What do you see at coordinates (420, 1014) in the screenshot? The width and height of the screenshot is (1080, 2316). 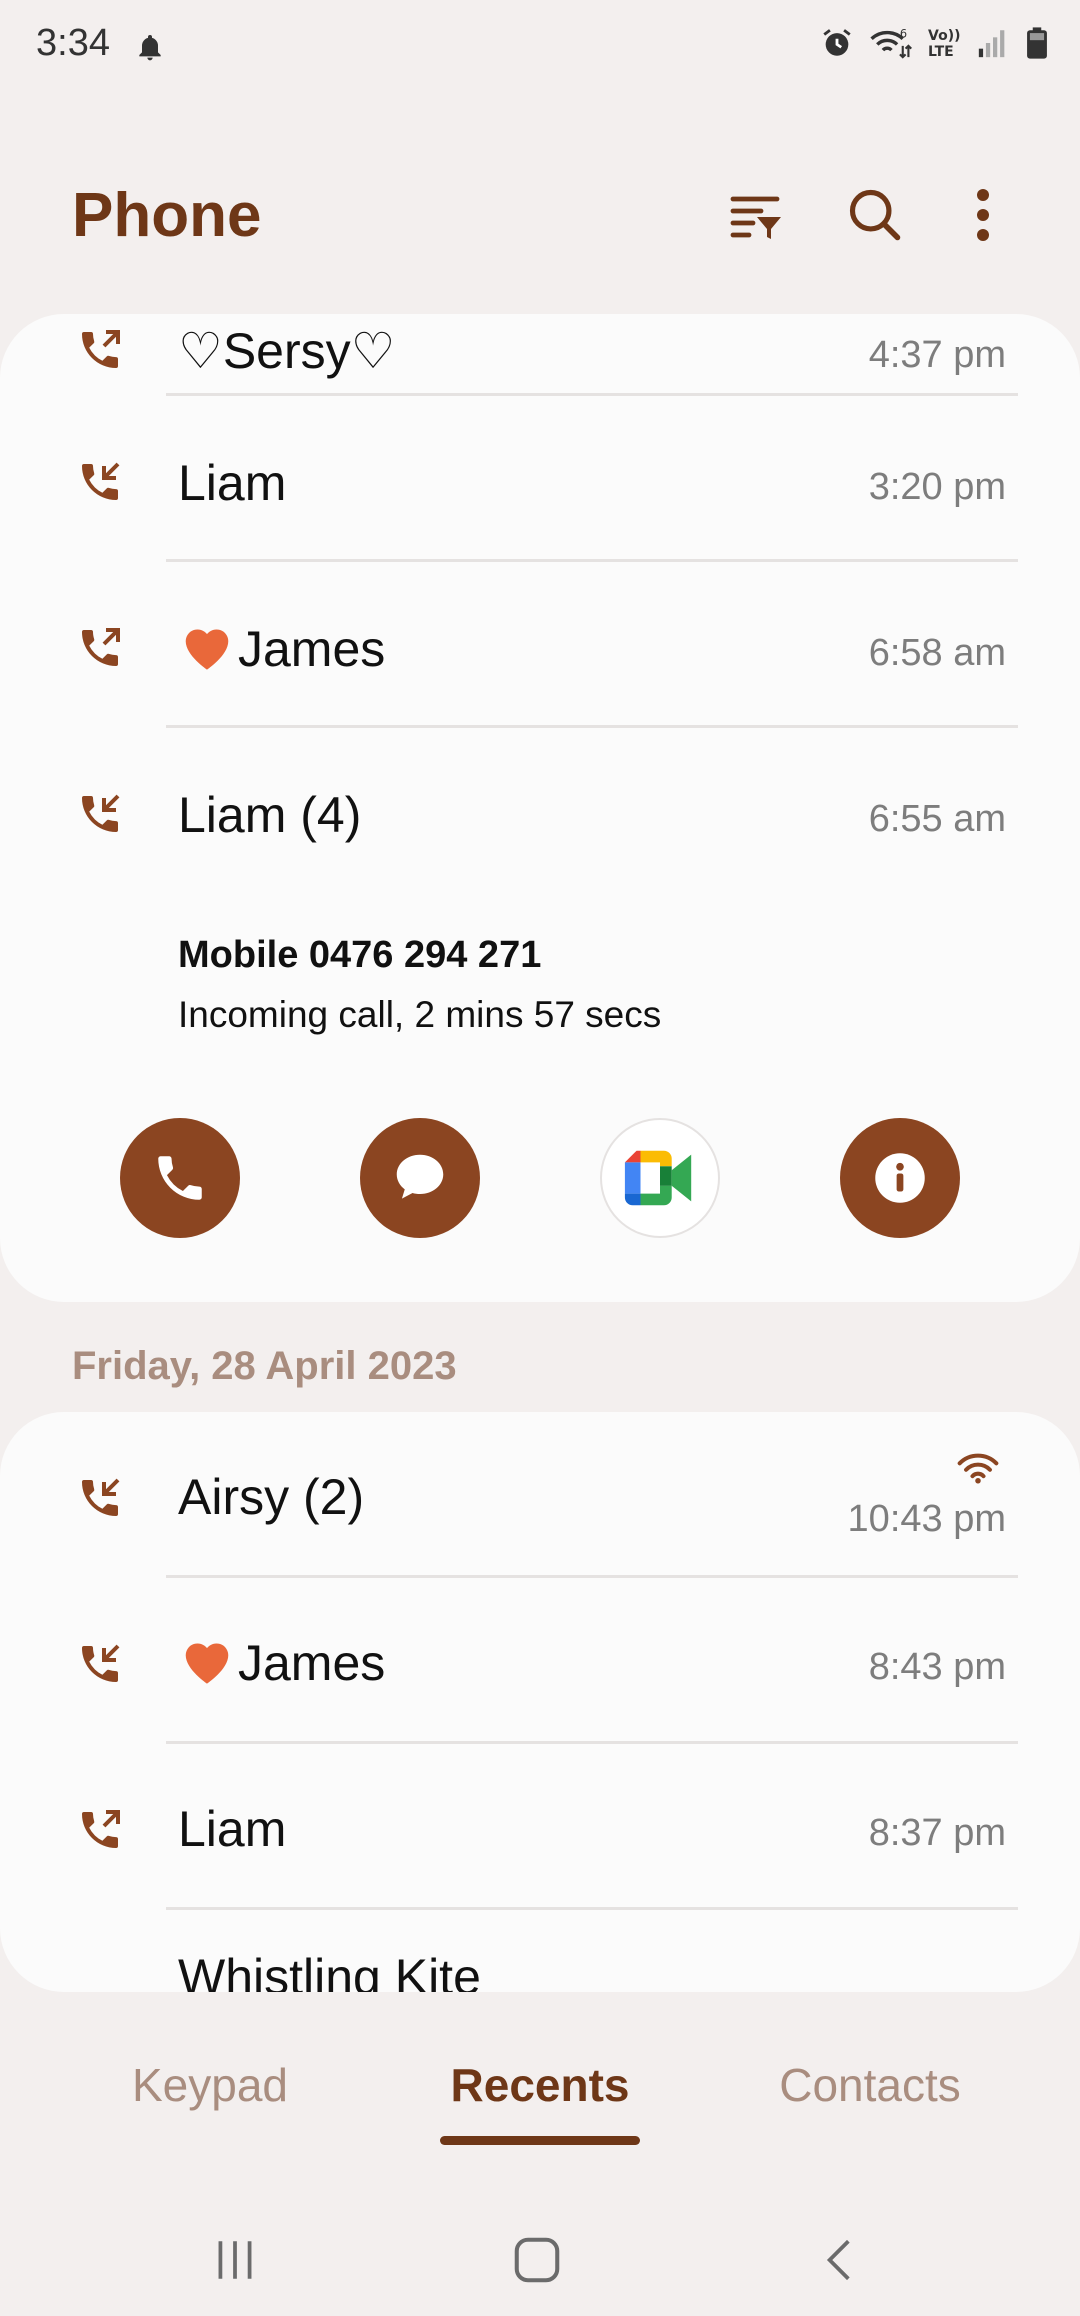 I see `call-detail-description: Incoming call, 2 mins 57 secs` at bounding box center [420, 1014].